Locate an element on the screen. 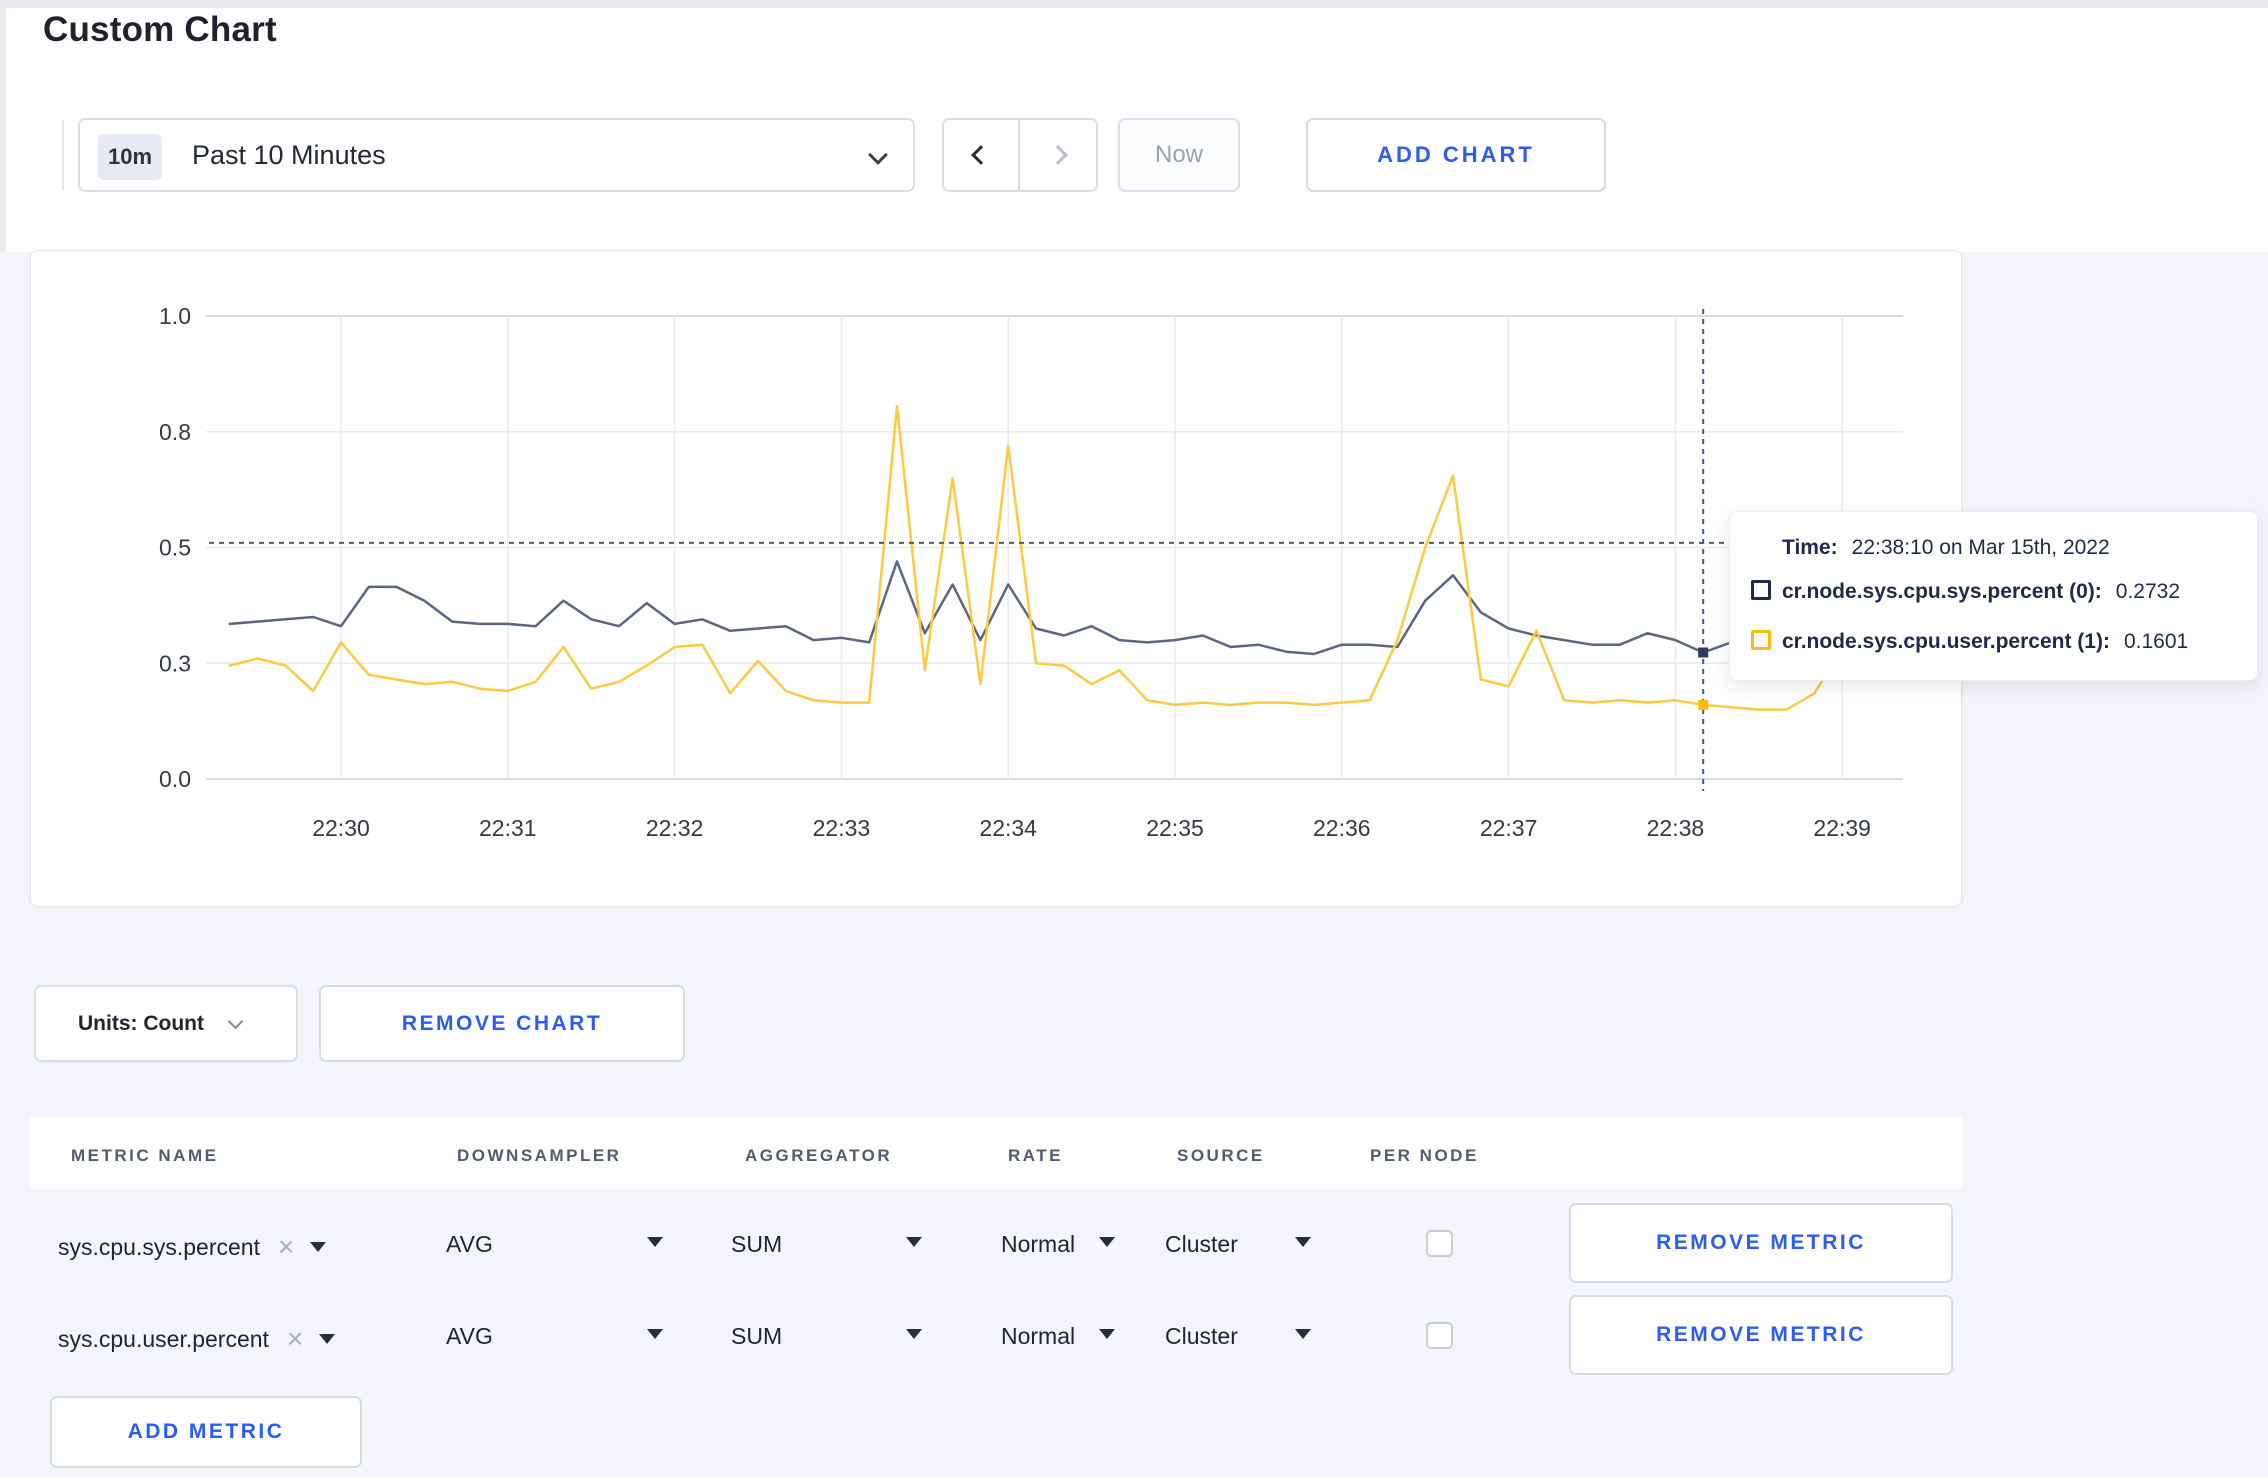 The width and height of the screenshot is (2268, 1478). page-title: Custom Chart is located at coordinates (160, 29).